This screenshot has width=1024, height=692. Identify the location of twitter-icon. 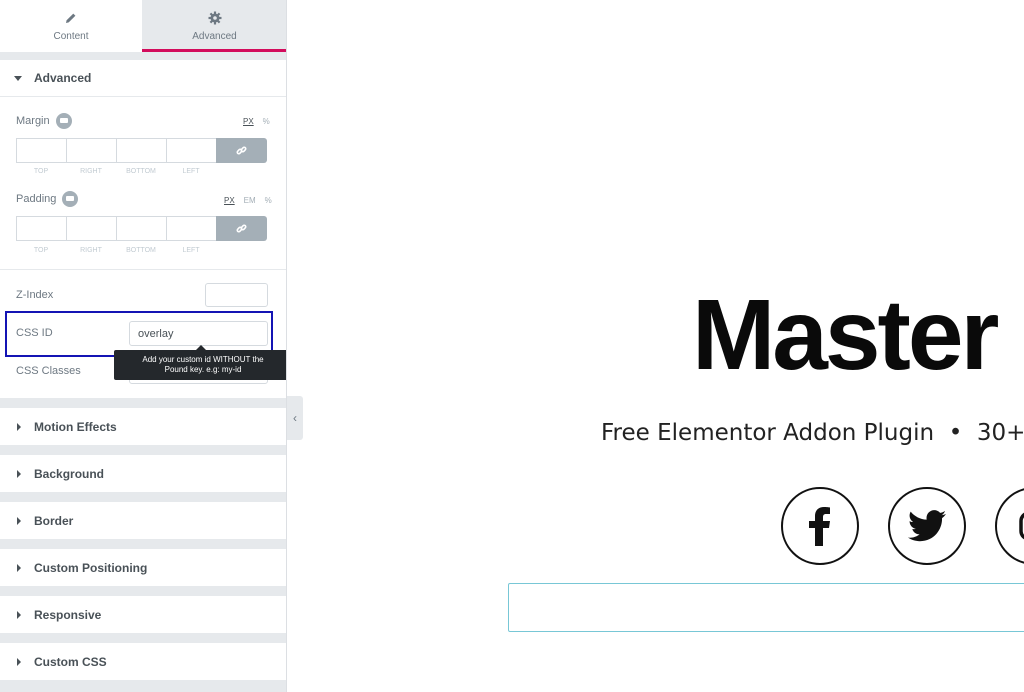
(927, 526).